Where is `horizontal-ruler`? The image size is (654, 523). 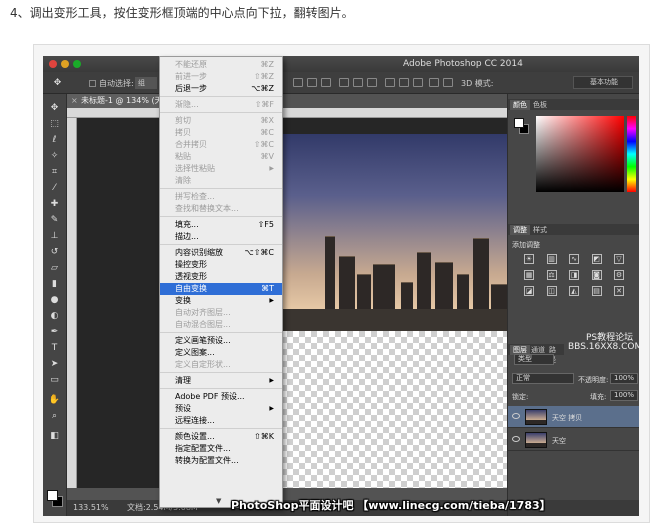 horizontal-ruler is located at coordinates (287, 113).